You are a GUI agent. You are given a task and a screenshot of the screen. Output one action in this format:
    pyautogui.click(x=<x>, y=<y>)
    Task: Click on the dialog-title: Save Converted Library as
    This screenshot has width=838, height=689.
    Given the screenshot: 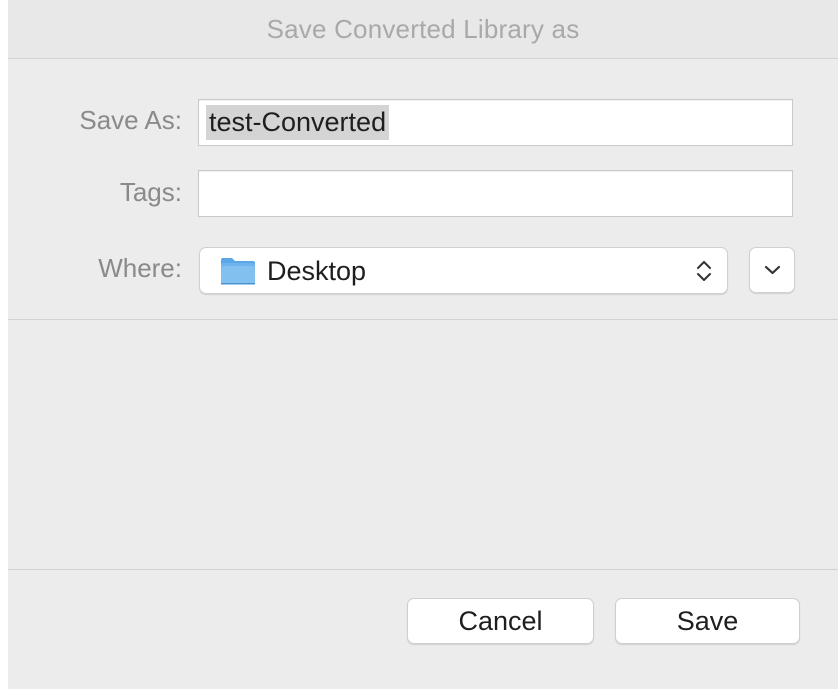 What is the action you would take?
    pyautogui.click(x=423, y=28)
    